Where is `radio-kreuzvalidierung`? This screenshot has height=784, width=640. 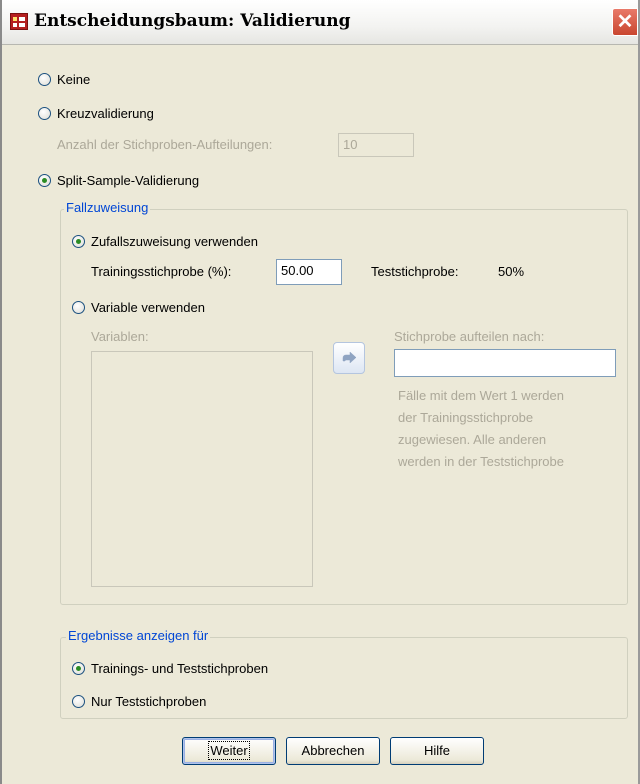 radio-kreuzvalidierung is located at coordinates (44, 113).